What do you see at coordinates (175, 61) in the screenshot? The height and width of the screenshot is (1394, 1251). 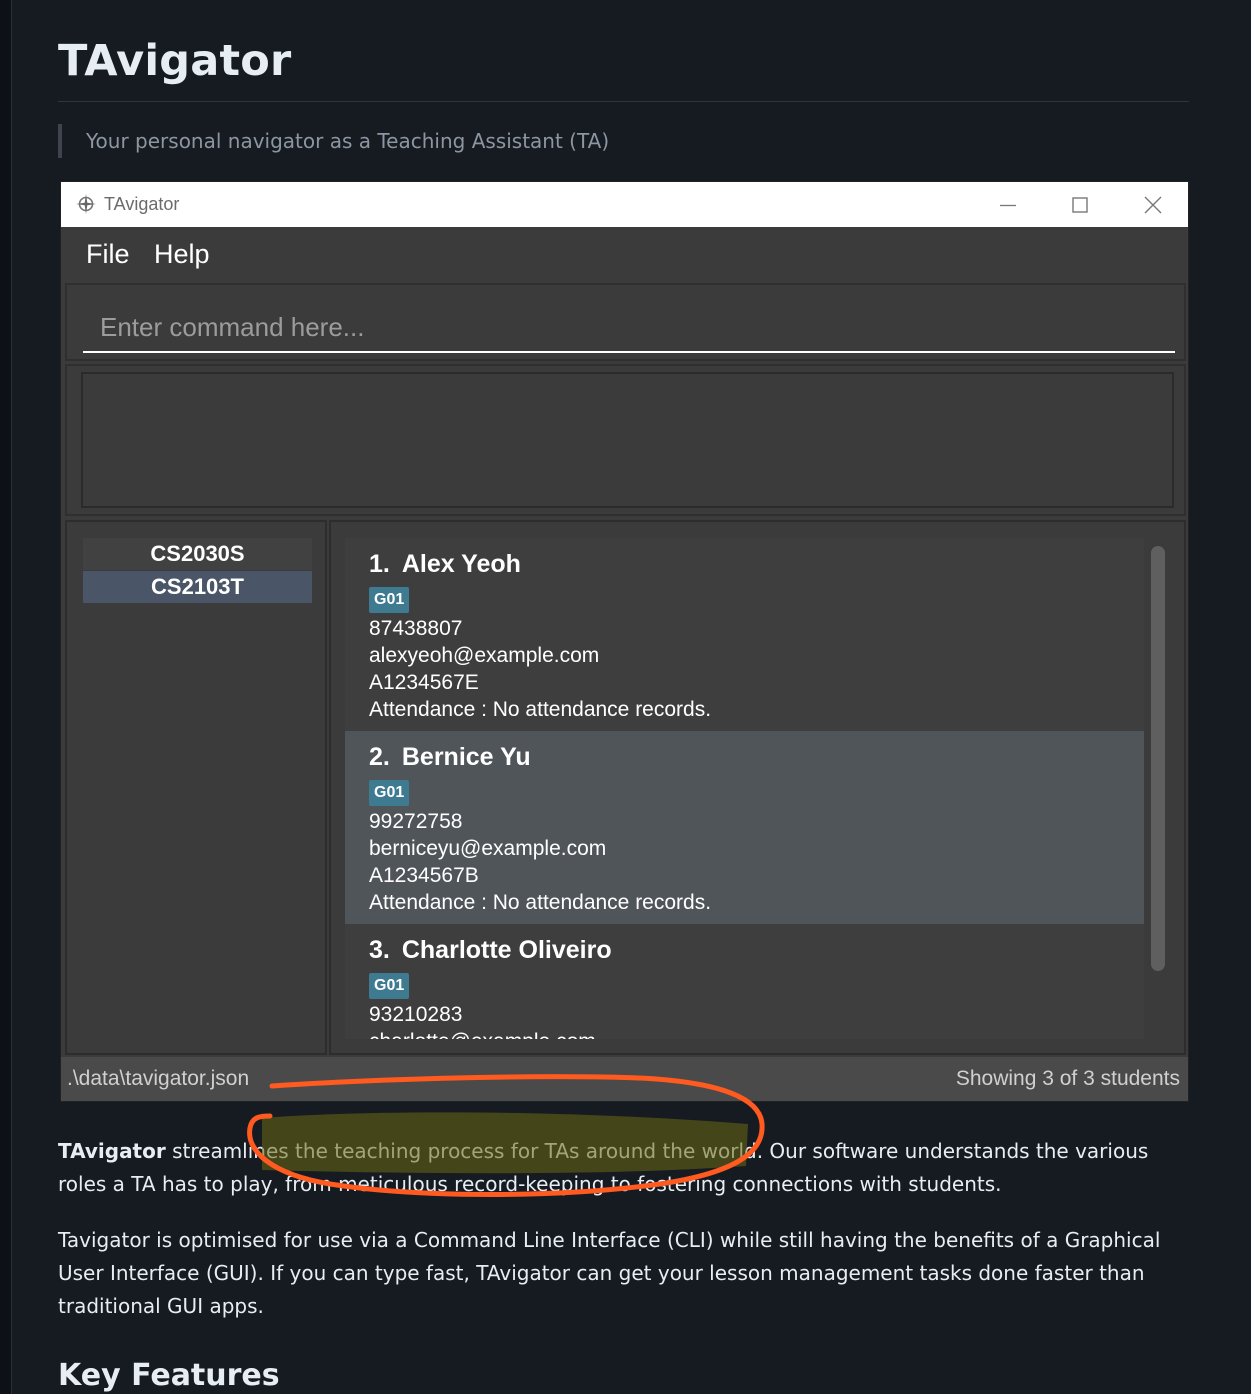 I see `page-title: TAvigator` at bounding box center [175, 61].